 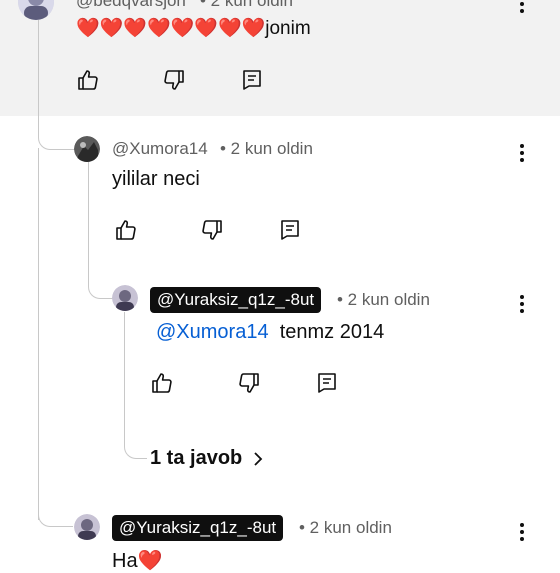 I want to click on comment-author: @Xumora14, so click(x=160, y=149).